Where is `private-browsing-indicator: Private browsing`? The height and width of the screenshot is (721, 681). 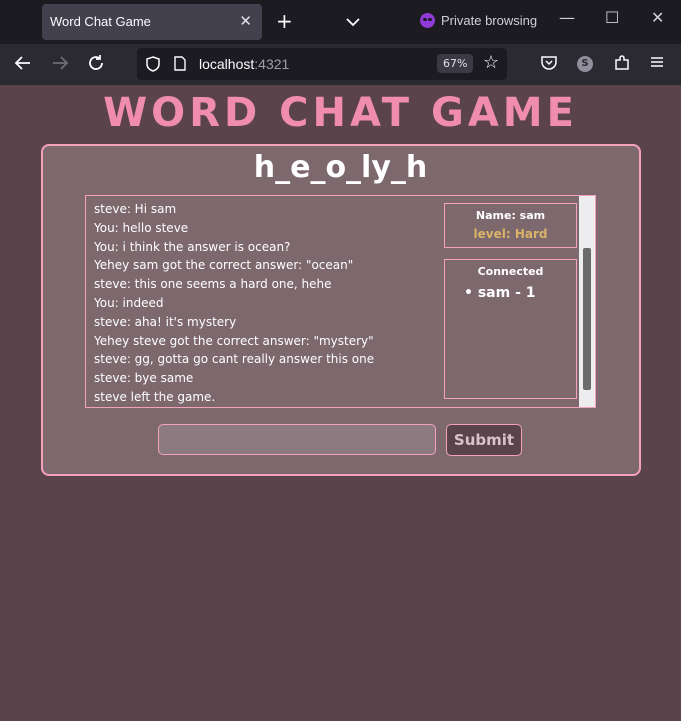
private-browsing-indicator: Private browsing is located at coordinates (478, 20).